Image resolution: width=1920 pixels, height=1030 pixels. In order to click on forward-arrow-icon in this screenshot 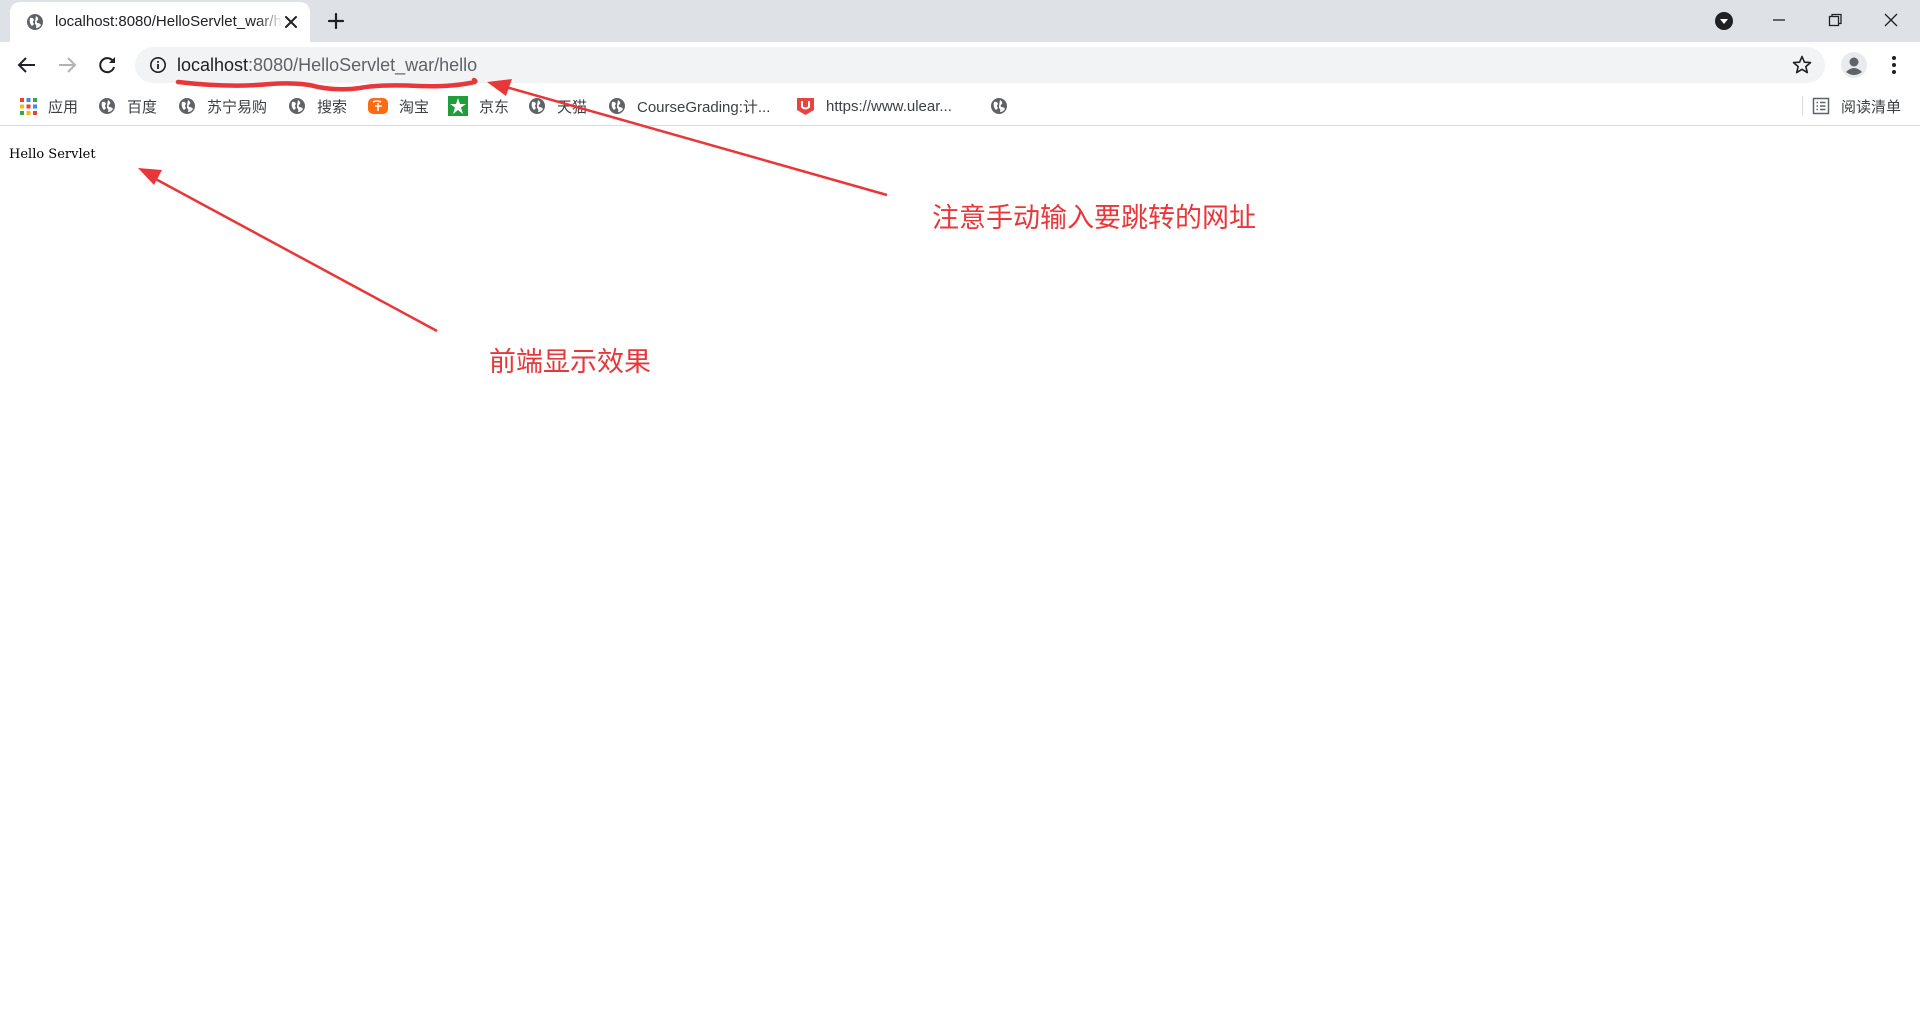, I will do `click(67, 65)`.